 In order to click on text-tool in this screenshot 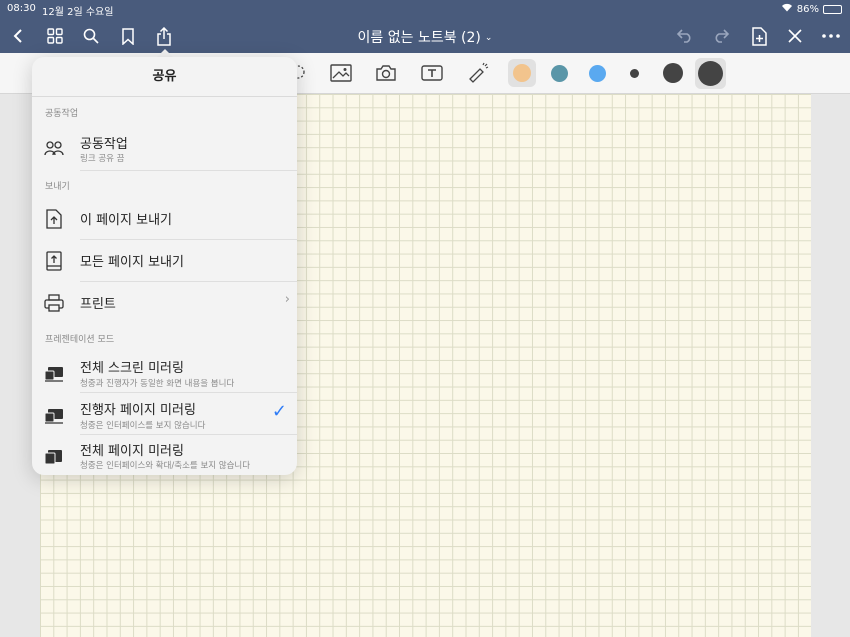, I will do `click(432, 73)`.